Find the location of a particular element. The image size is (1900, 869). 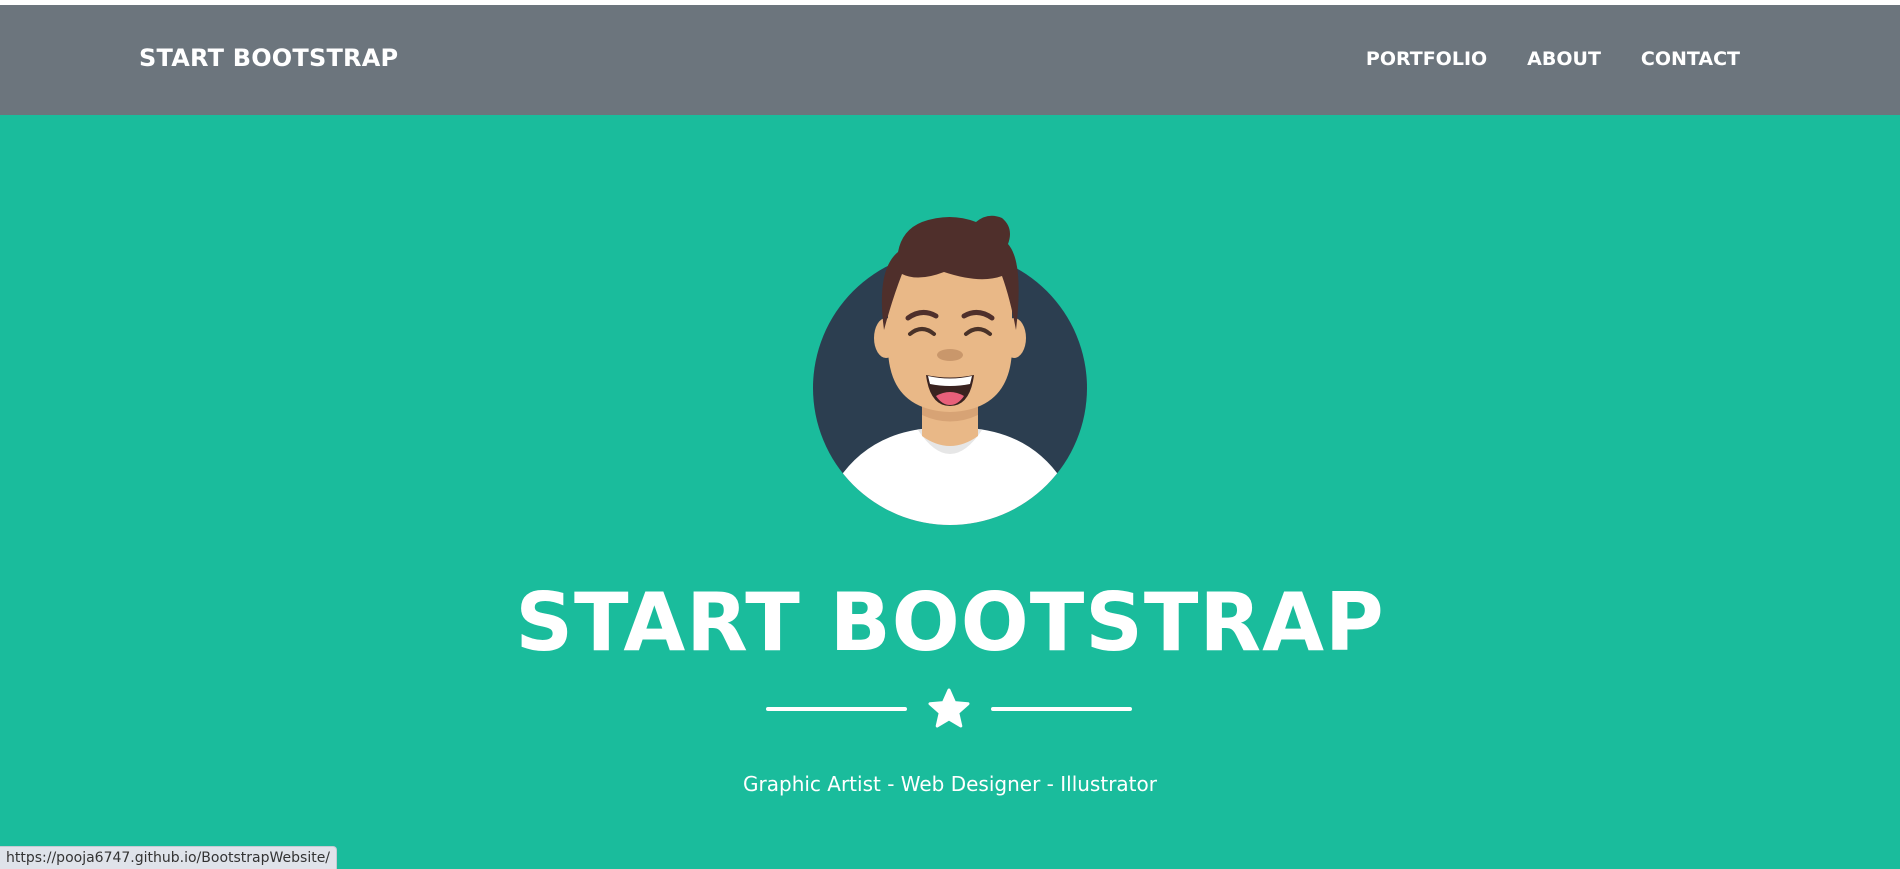

divider-line-right is located at coordinates (1061, 709).